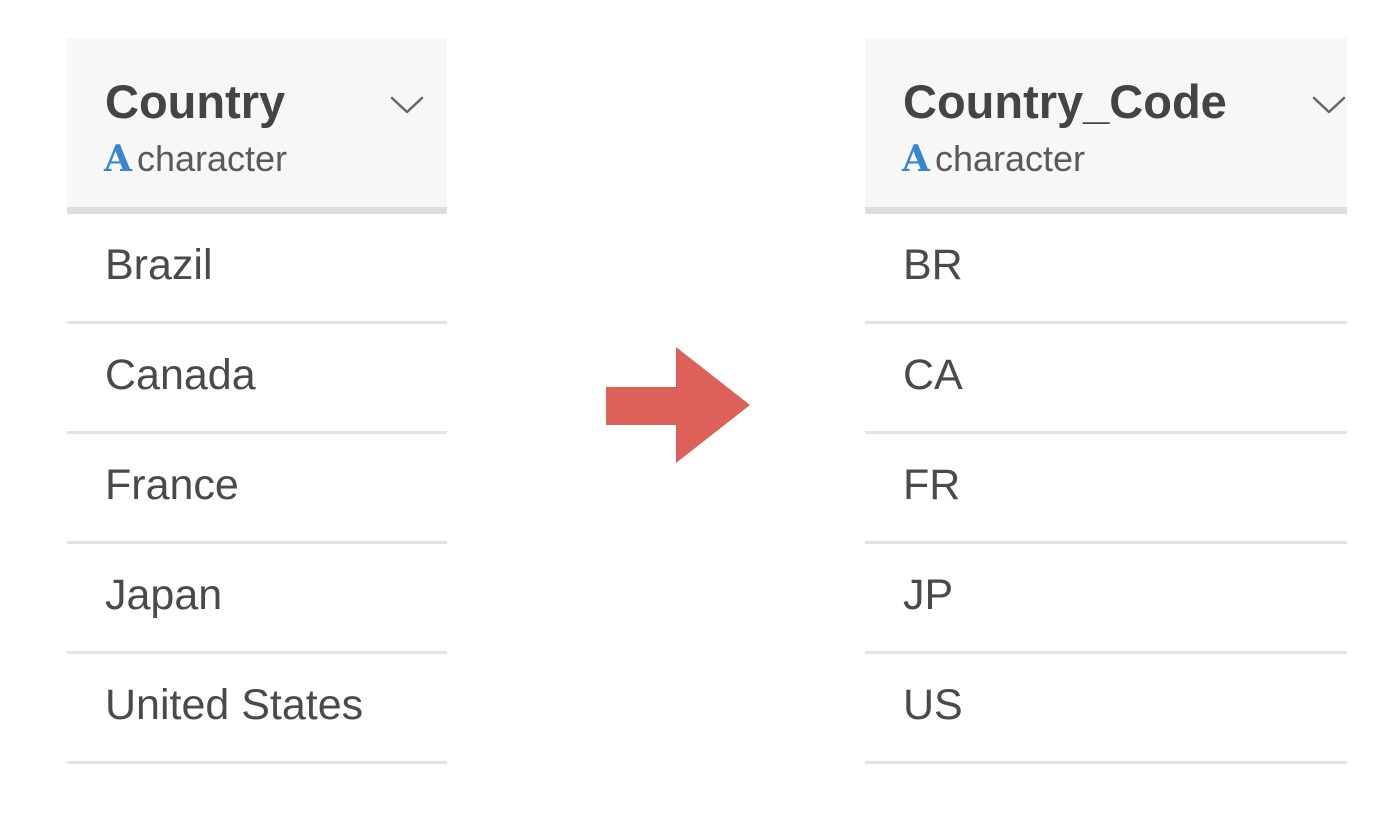 The width and height of the screenshot is (1396, 828). Describe the element at coordinates (1065, 101) in the screenshot. I see `column-name: Country_Code` at that location.